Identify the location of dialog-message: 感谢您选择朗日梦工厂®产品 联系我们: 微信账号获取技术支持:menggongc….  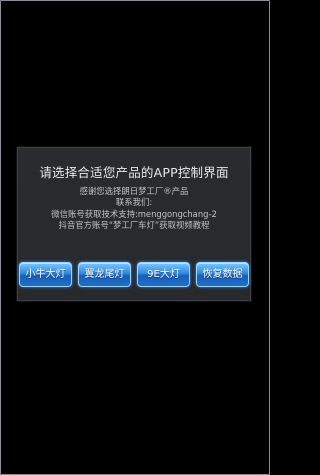
(134, 208).